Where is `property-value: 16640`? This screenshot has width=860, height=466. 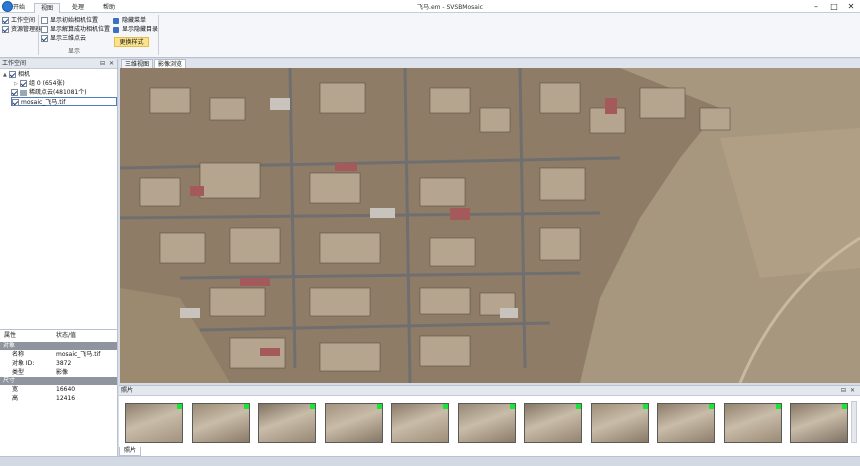 property-value: 16640 is located at coordinates (66, 389).